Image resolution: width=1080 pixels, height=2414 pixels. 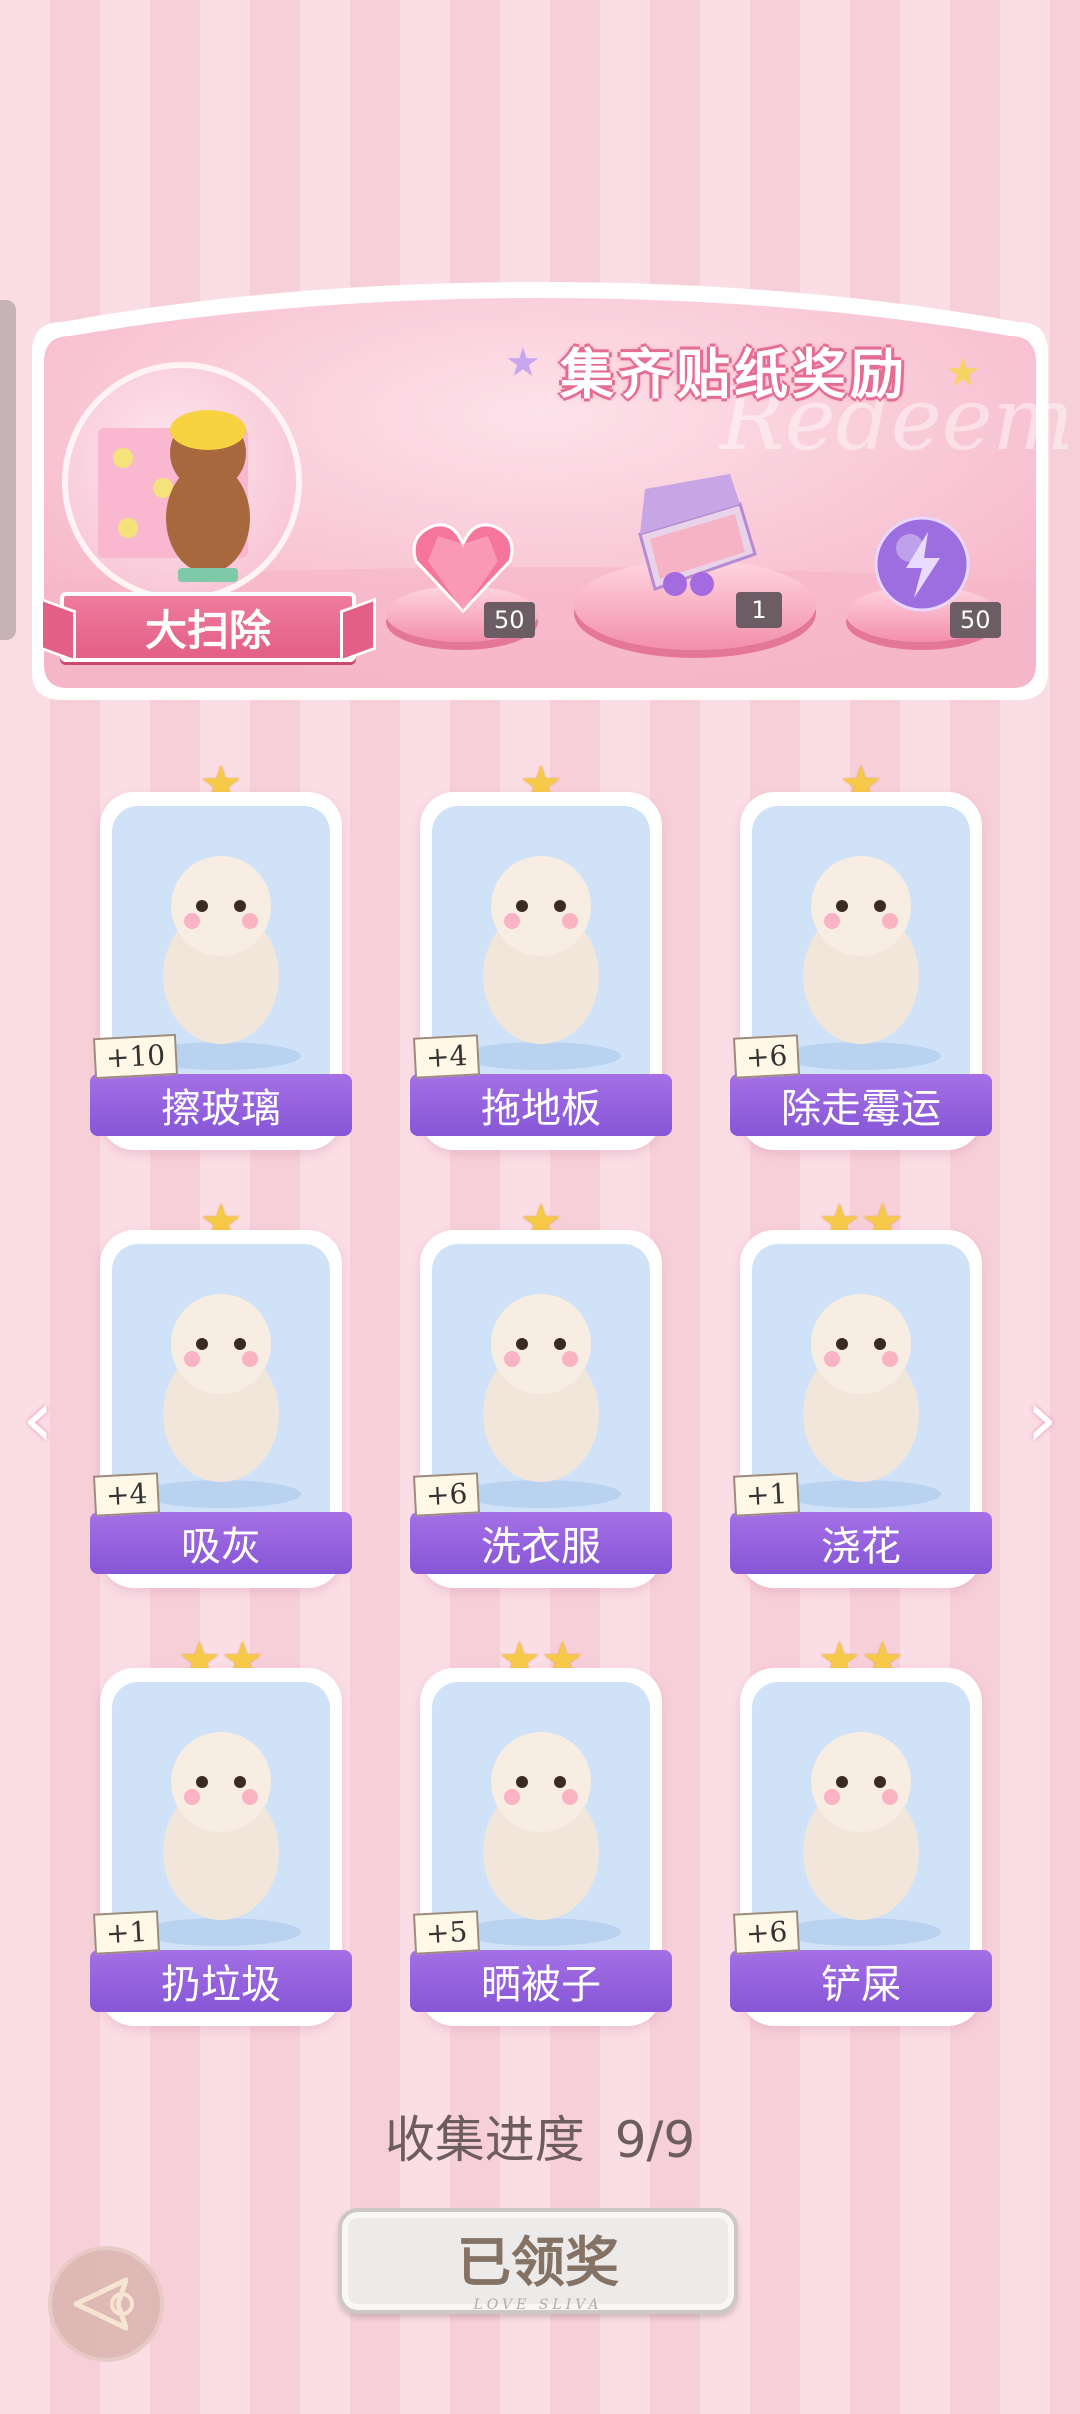 What do you see at coordinates (8, 470) in the screenshot?
I see `side-drawer-handle` at bounding box center [8, 470].